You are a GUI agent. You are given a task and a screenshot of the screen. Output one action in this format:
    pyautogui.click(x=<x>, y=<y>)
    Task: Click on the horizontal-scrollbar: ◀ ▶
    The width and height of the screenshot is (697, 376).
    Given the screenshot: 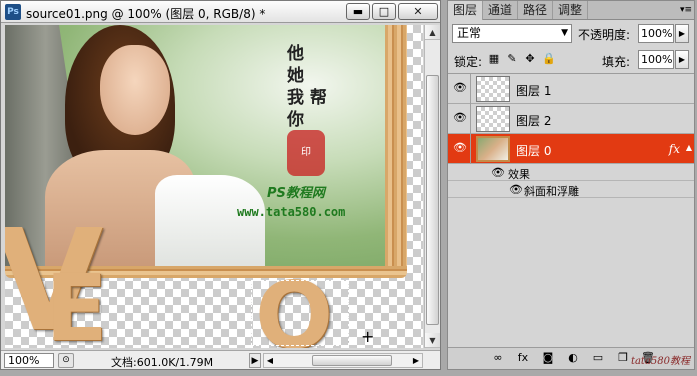 What is the action you would take?
    pyautogui.click(x=343, y=360)
    